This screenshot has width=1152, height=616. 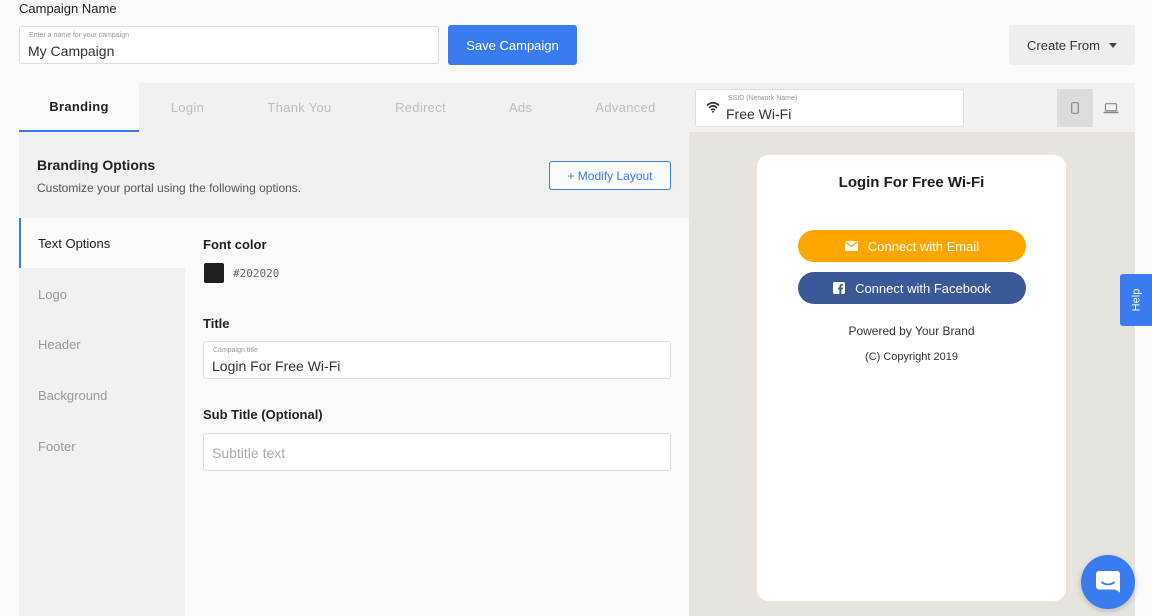 I want to click on create-from-dropdown: Create From, so click(x=1072, y=45).